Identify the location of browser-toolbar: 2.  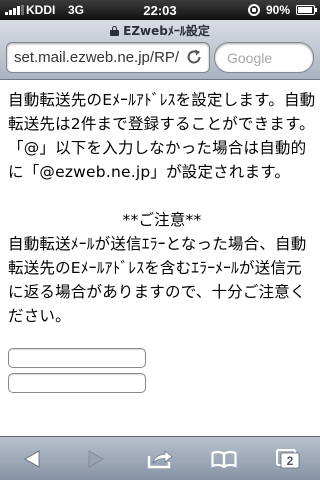
(160, 458).